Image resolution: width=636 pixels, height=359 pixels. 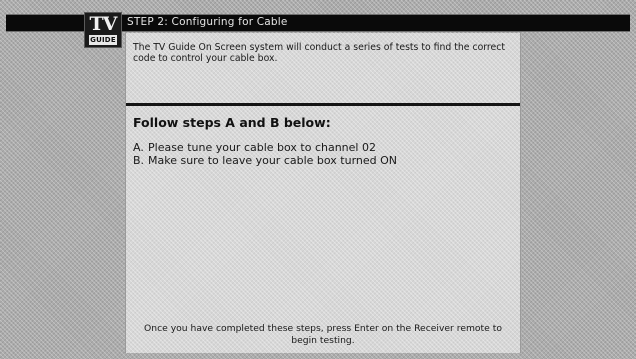 I want to click on step-text: Please tune your cable box to channel 02, so click(x=262, y=147).